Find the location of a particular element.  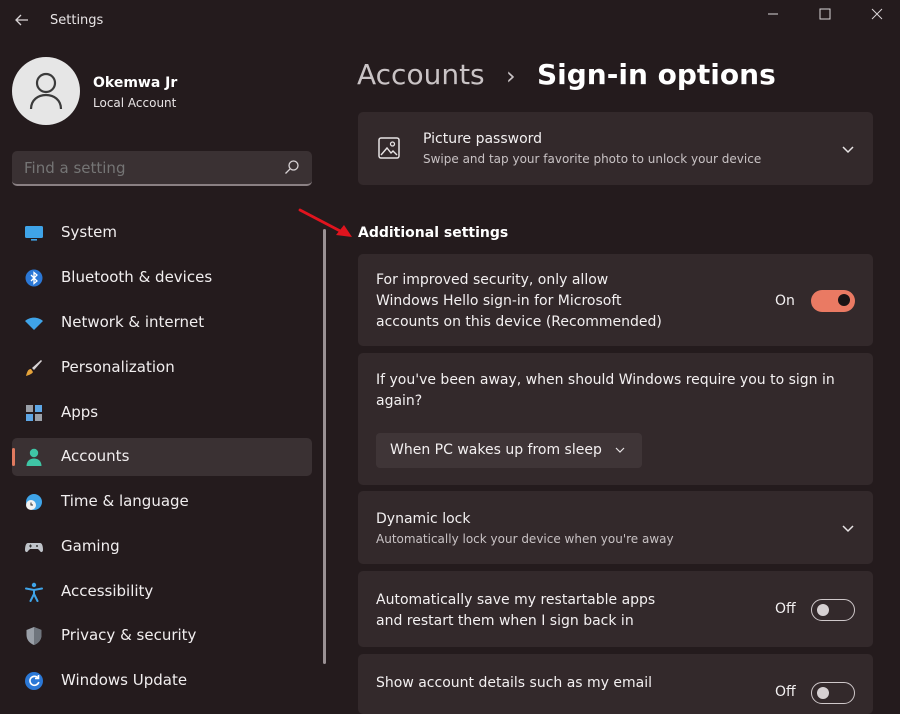

wifi-icon is located at coordinates (34, 323).